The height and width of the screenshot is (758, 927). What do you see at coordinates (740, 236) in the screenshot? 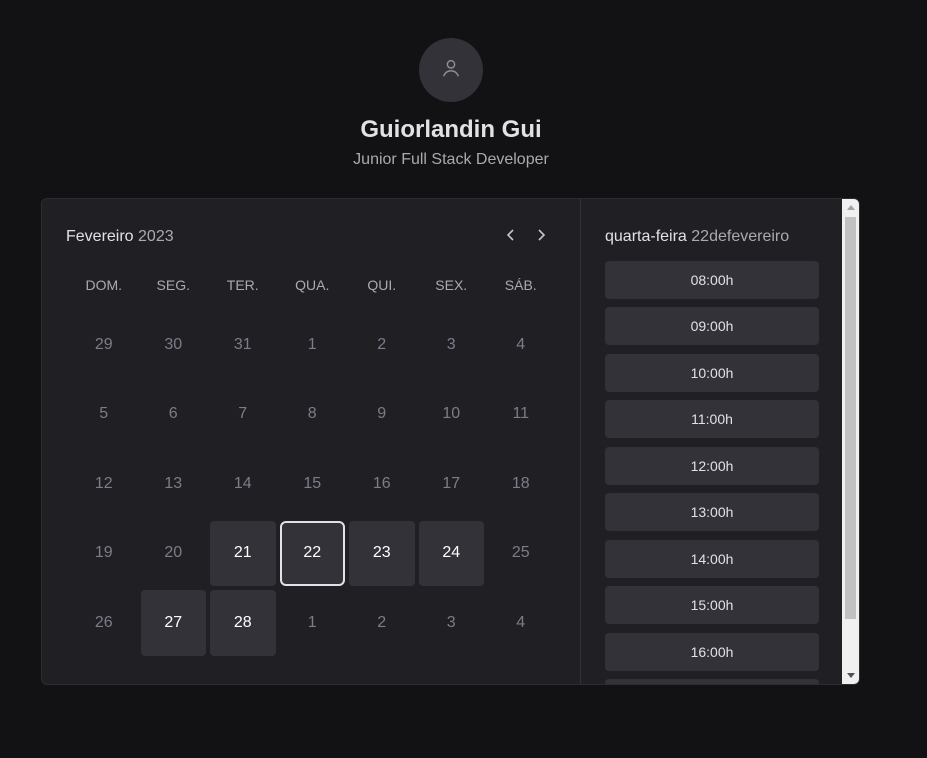
I see `time-picker-date: 22defevereiro` at bounding box center [740, 236].